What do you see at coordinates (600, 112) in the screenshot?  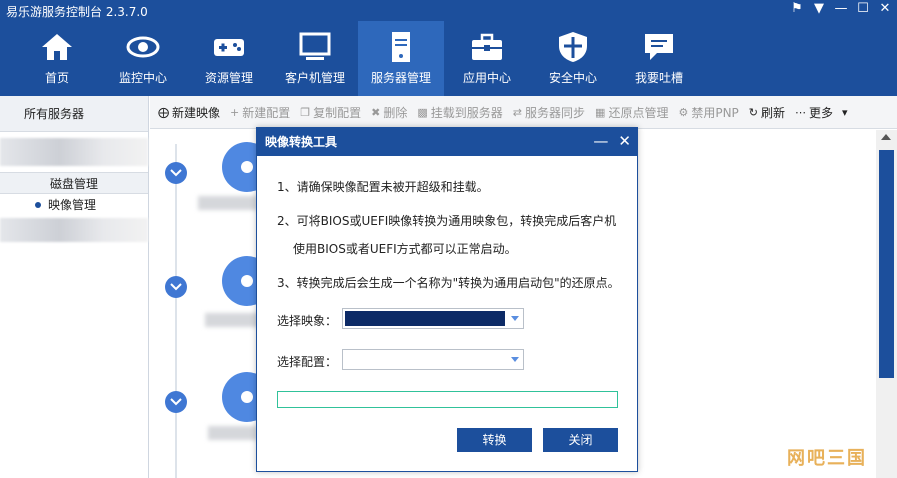 I see `restore-icon: ▦` at bounding box center [600, 112].